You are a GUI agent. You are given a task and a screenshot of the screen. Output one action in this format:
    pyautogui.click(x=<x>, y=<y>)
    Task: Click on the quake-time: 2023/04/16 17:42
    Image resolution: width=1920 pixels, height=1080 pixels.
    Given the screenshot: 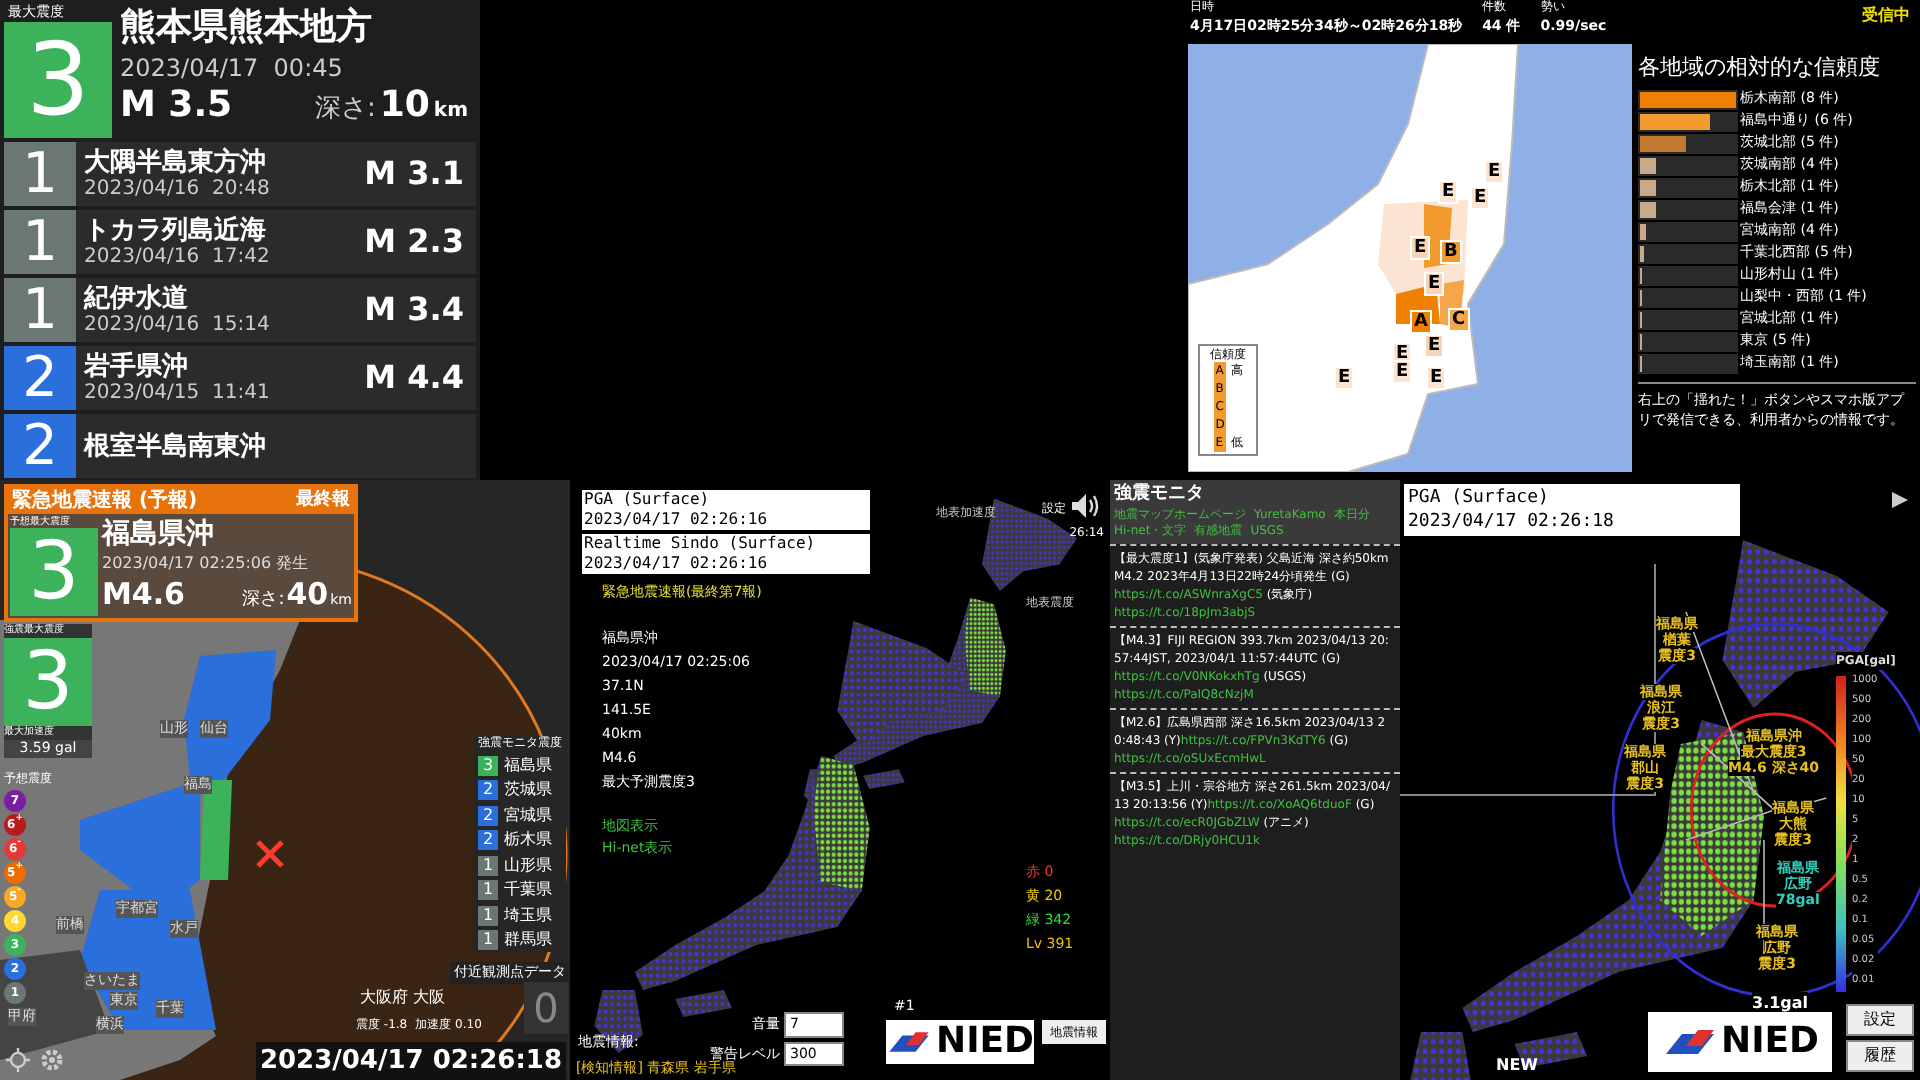 What is the action you would take?
    pyautogui.click(x=178, y=257)
    